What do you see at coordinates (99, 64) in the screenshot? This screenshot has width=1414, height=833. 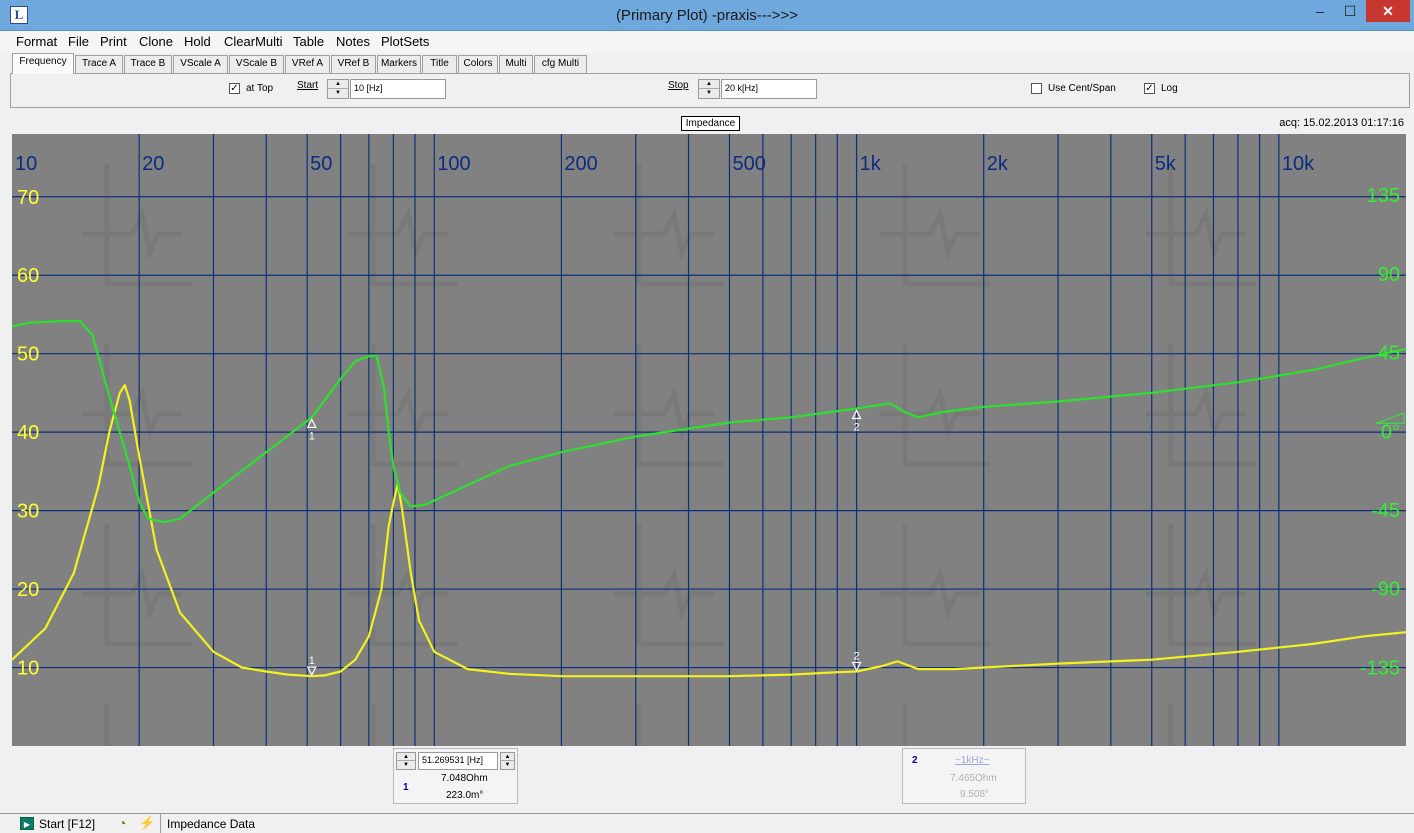 I see `tab-trace-a: Trace A` at bounding box center [99, 64].